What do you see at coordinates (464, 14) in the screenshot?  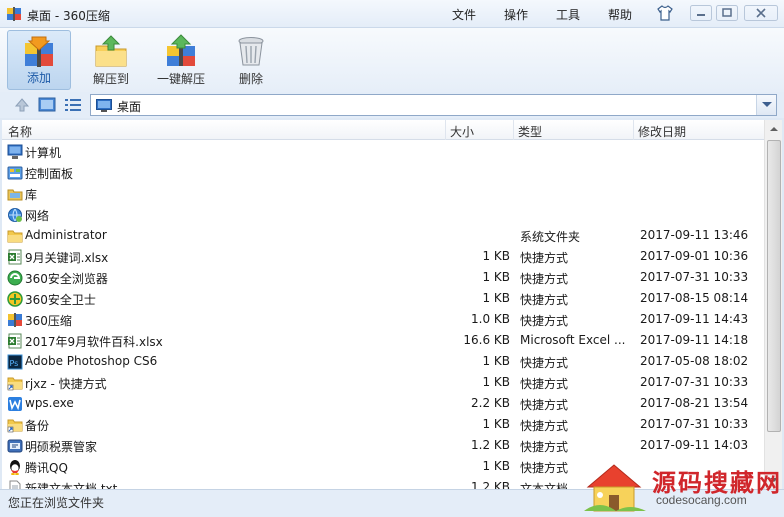 I see `menu-file: 文件` at bounding box center [464, 14].